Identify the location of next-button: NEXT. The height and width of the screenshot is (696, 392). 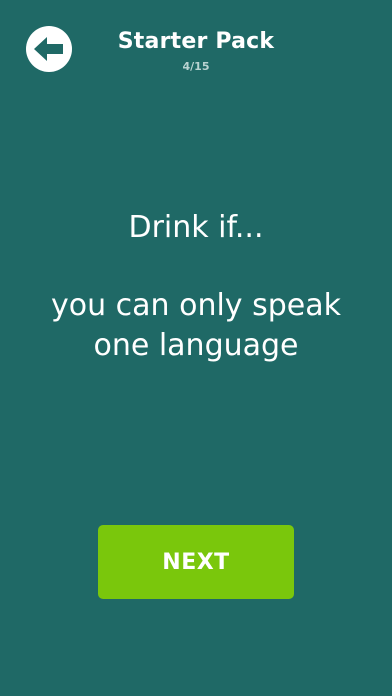
(196, 562).